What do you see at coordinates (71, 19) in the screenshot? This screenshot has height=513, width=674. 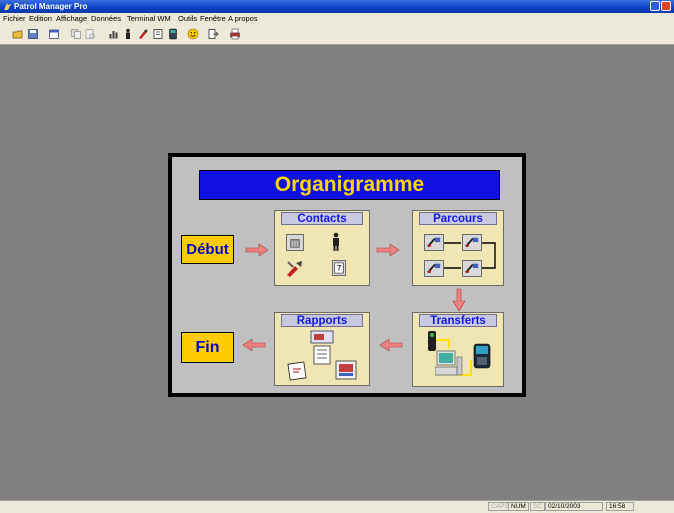 I see `menu-affichage: Affichage` at bounding box center [71, 19].